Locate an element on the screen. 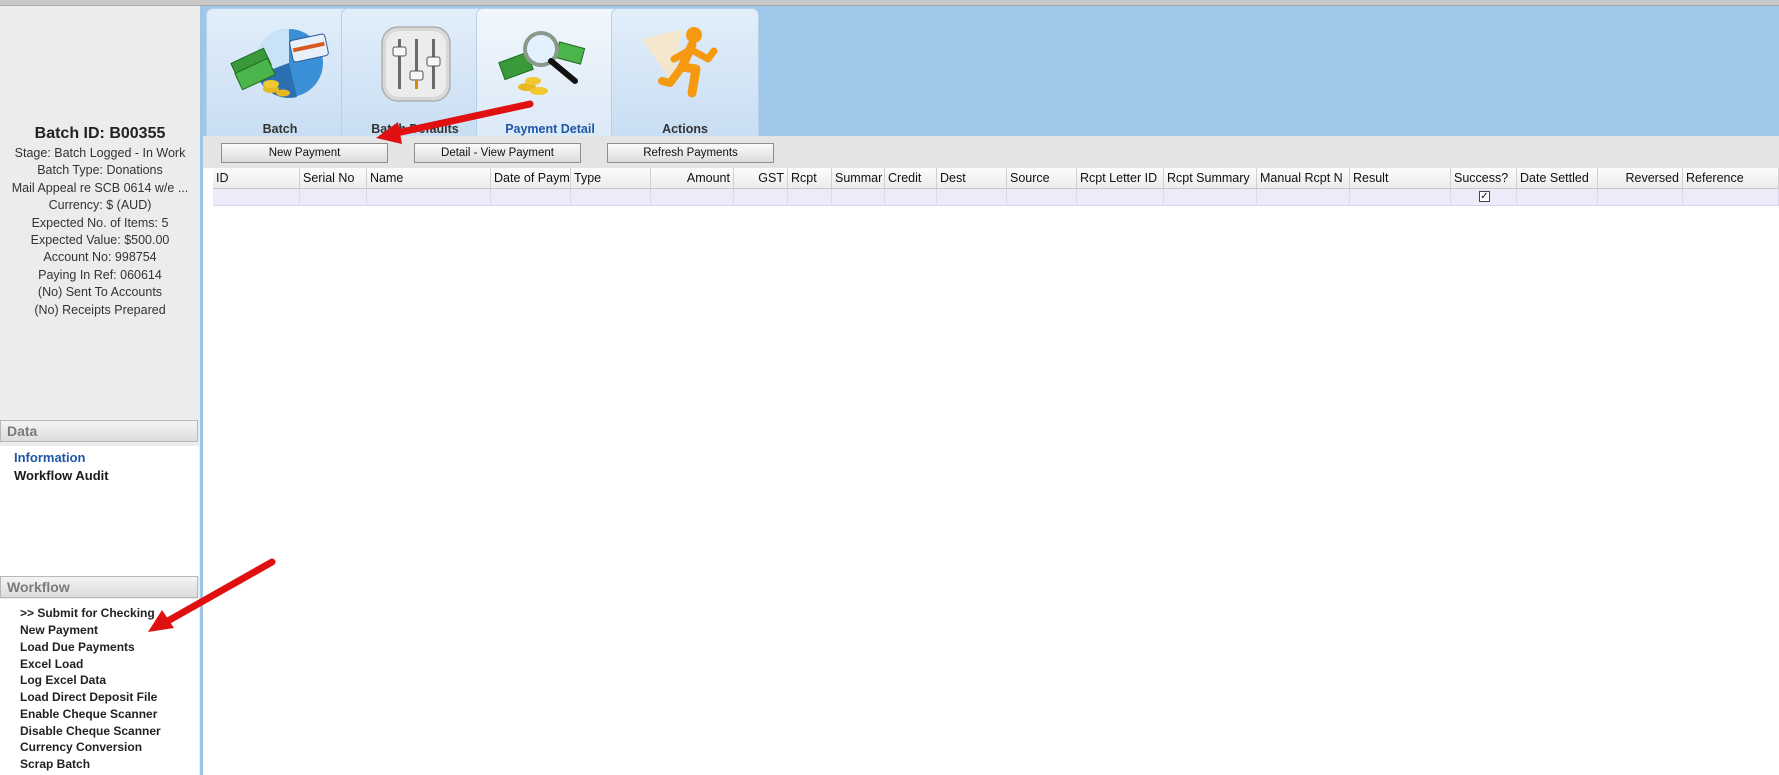  column-header-amount: Amount is located at coordinates (692, 178).